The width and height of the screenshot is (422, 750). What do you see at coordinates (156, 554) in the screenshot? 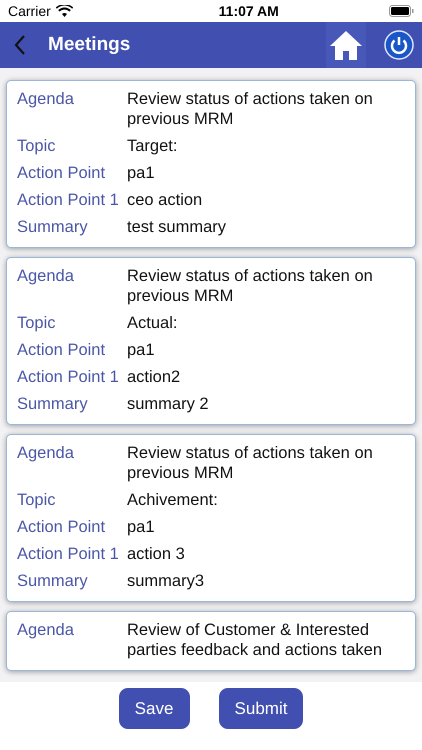
I see `field-value: action 3` at bounding box center [156, 554].